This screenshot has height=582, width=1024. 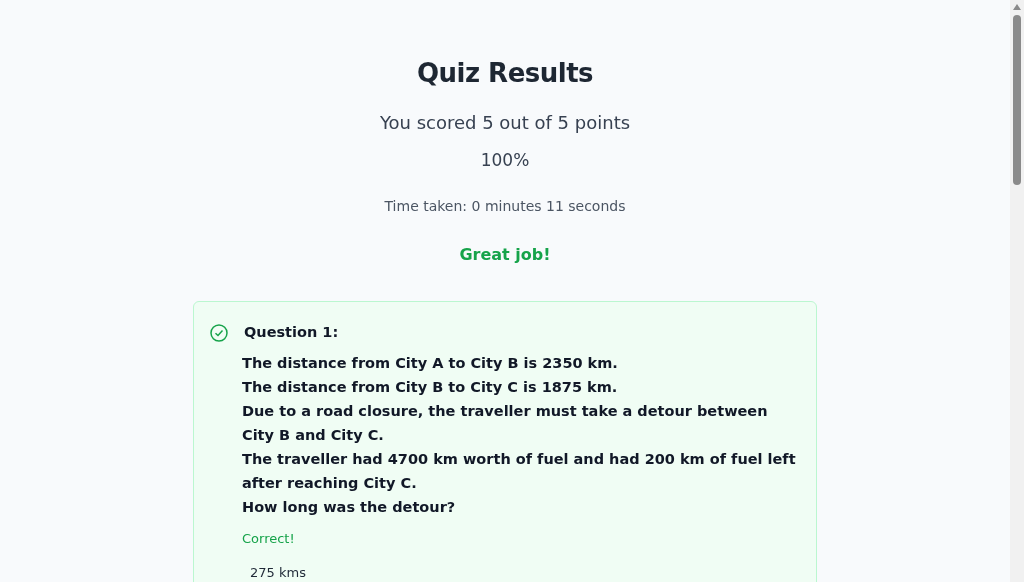 What do you see at coordinates (349, 508) in the screenshot?
I see `question-text: How long was the detour?` at bounding box center [349, 508].